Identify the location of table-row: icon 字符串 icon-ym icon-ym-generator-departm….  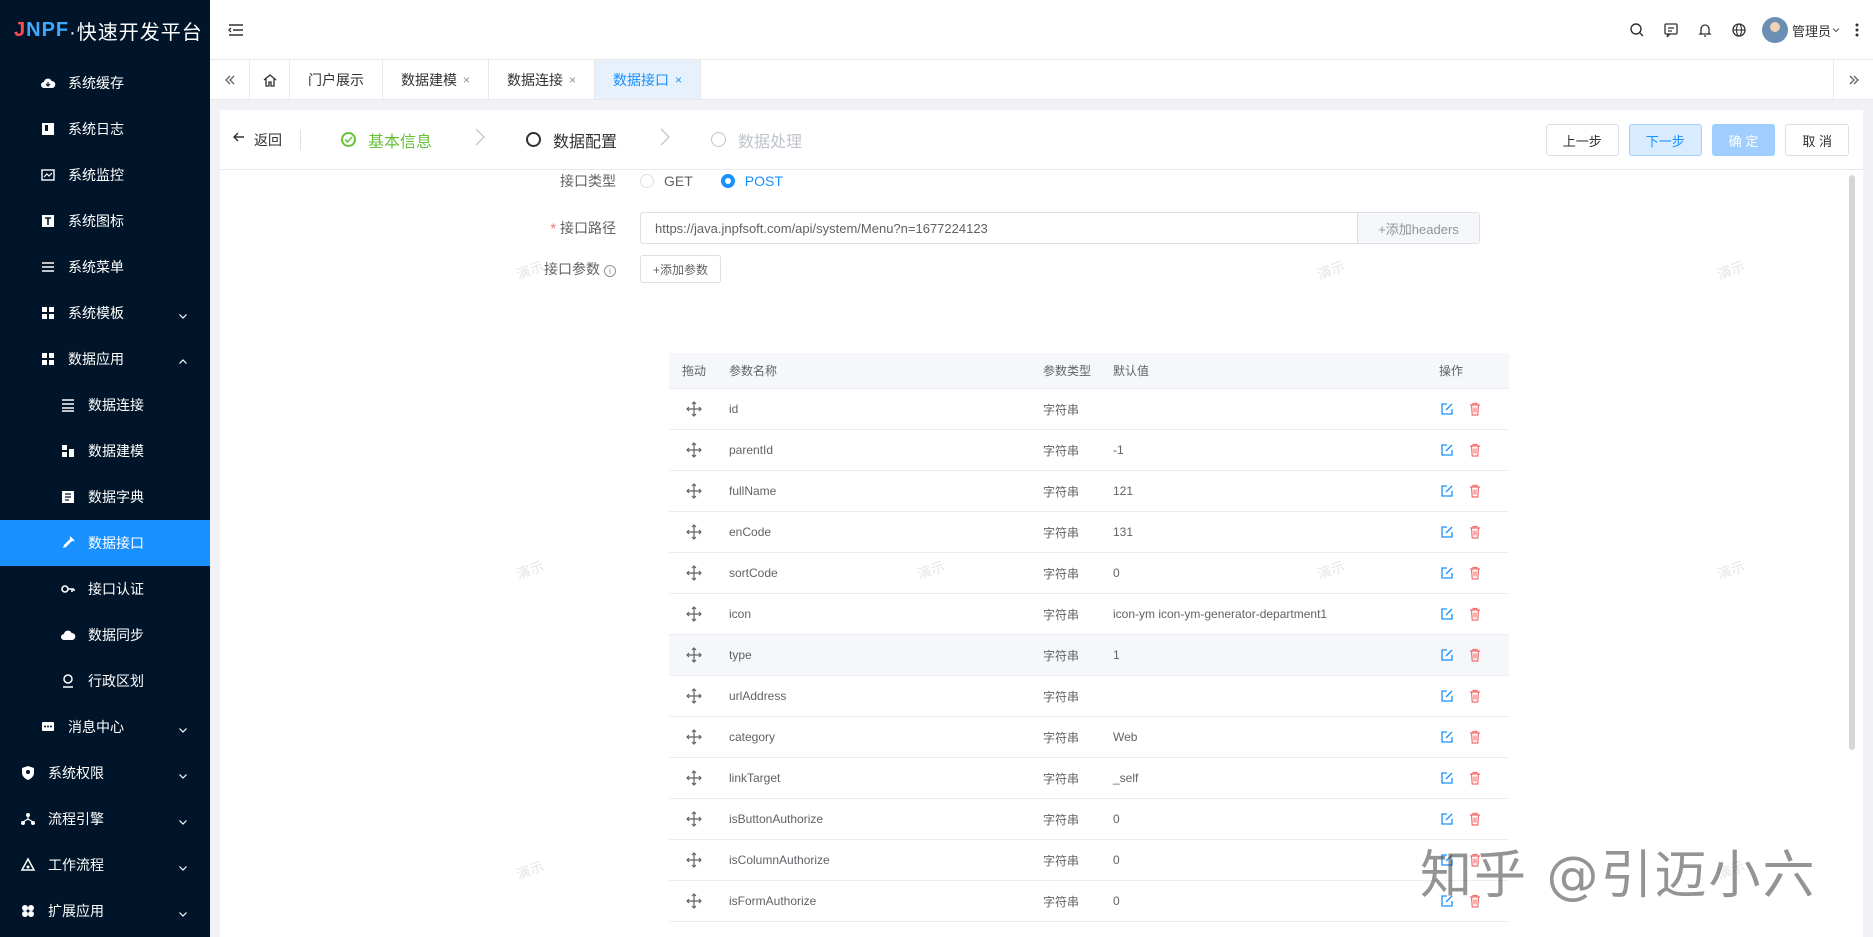
(1089, 614).